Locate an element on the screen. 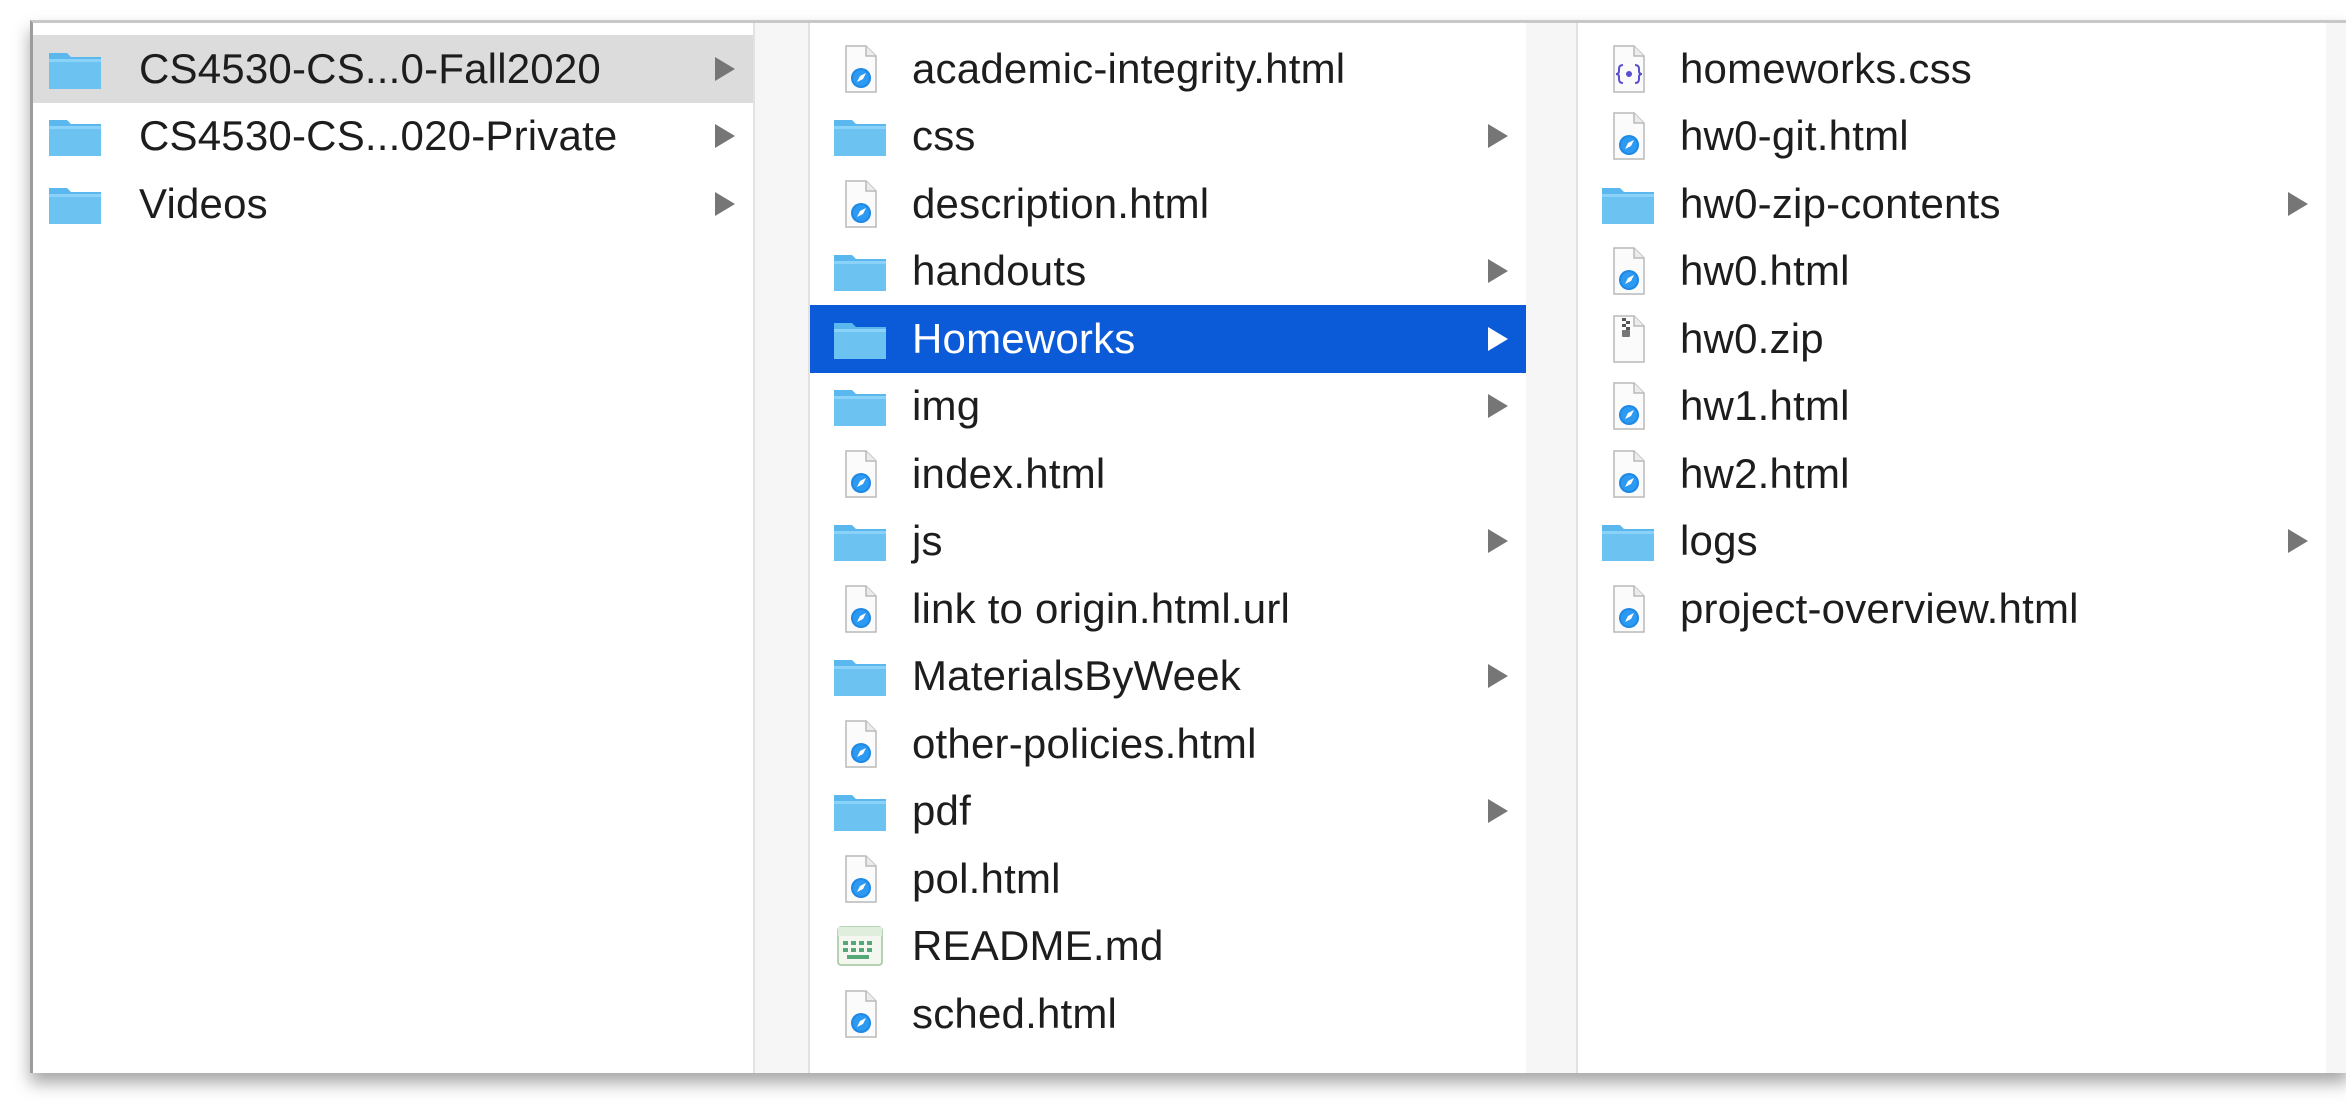  file-row-description-html: description.html is located at coordinates (1168, 204).